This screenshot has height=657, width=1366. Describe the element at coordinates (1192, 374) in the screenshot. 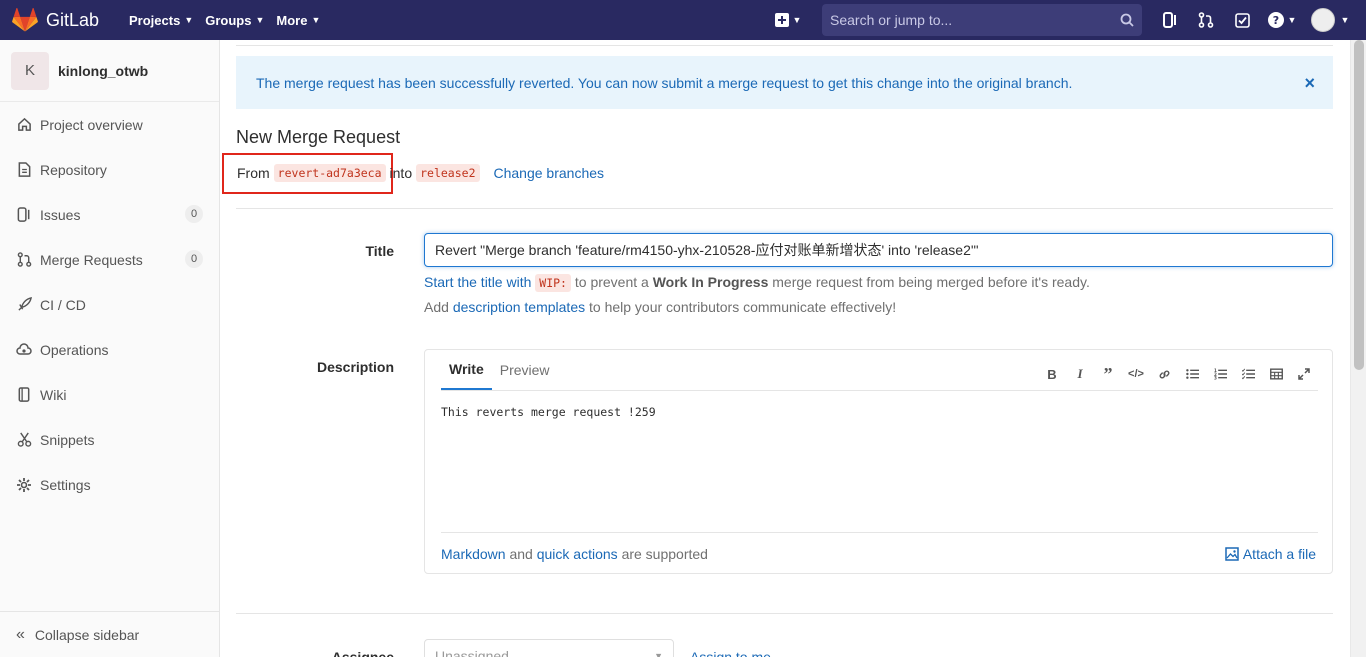

I see `bullet-list-icon` at that location.